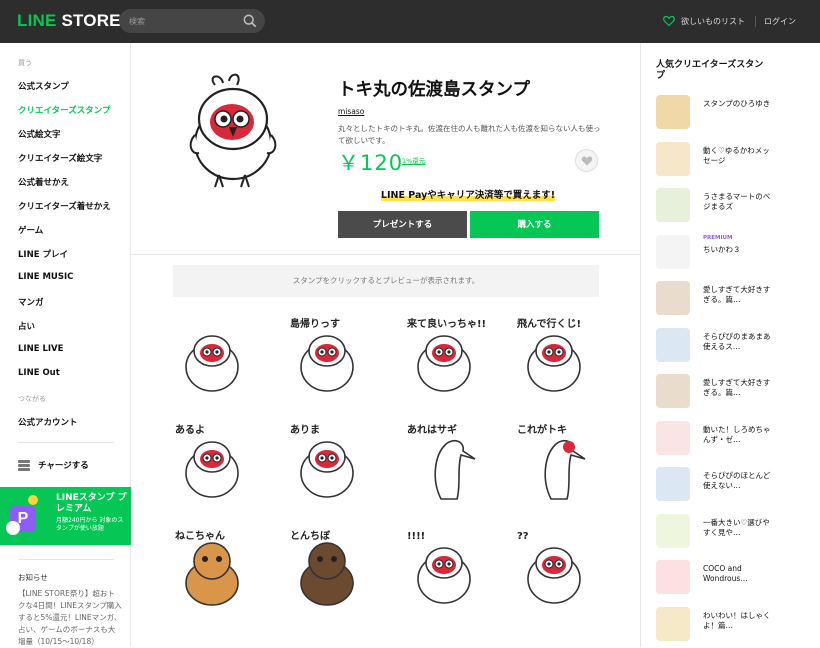 This screenshot has width=820, height=648. What do you see at coordinates (64, 206) in the screenshot?
I see `sidebar-item-creators-themes: クリエイターズ着せかえ` at bounding box center [64, 206].